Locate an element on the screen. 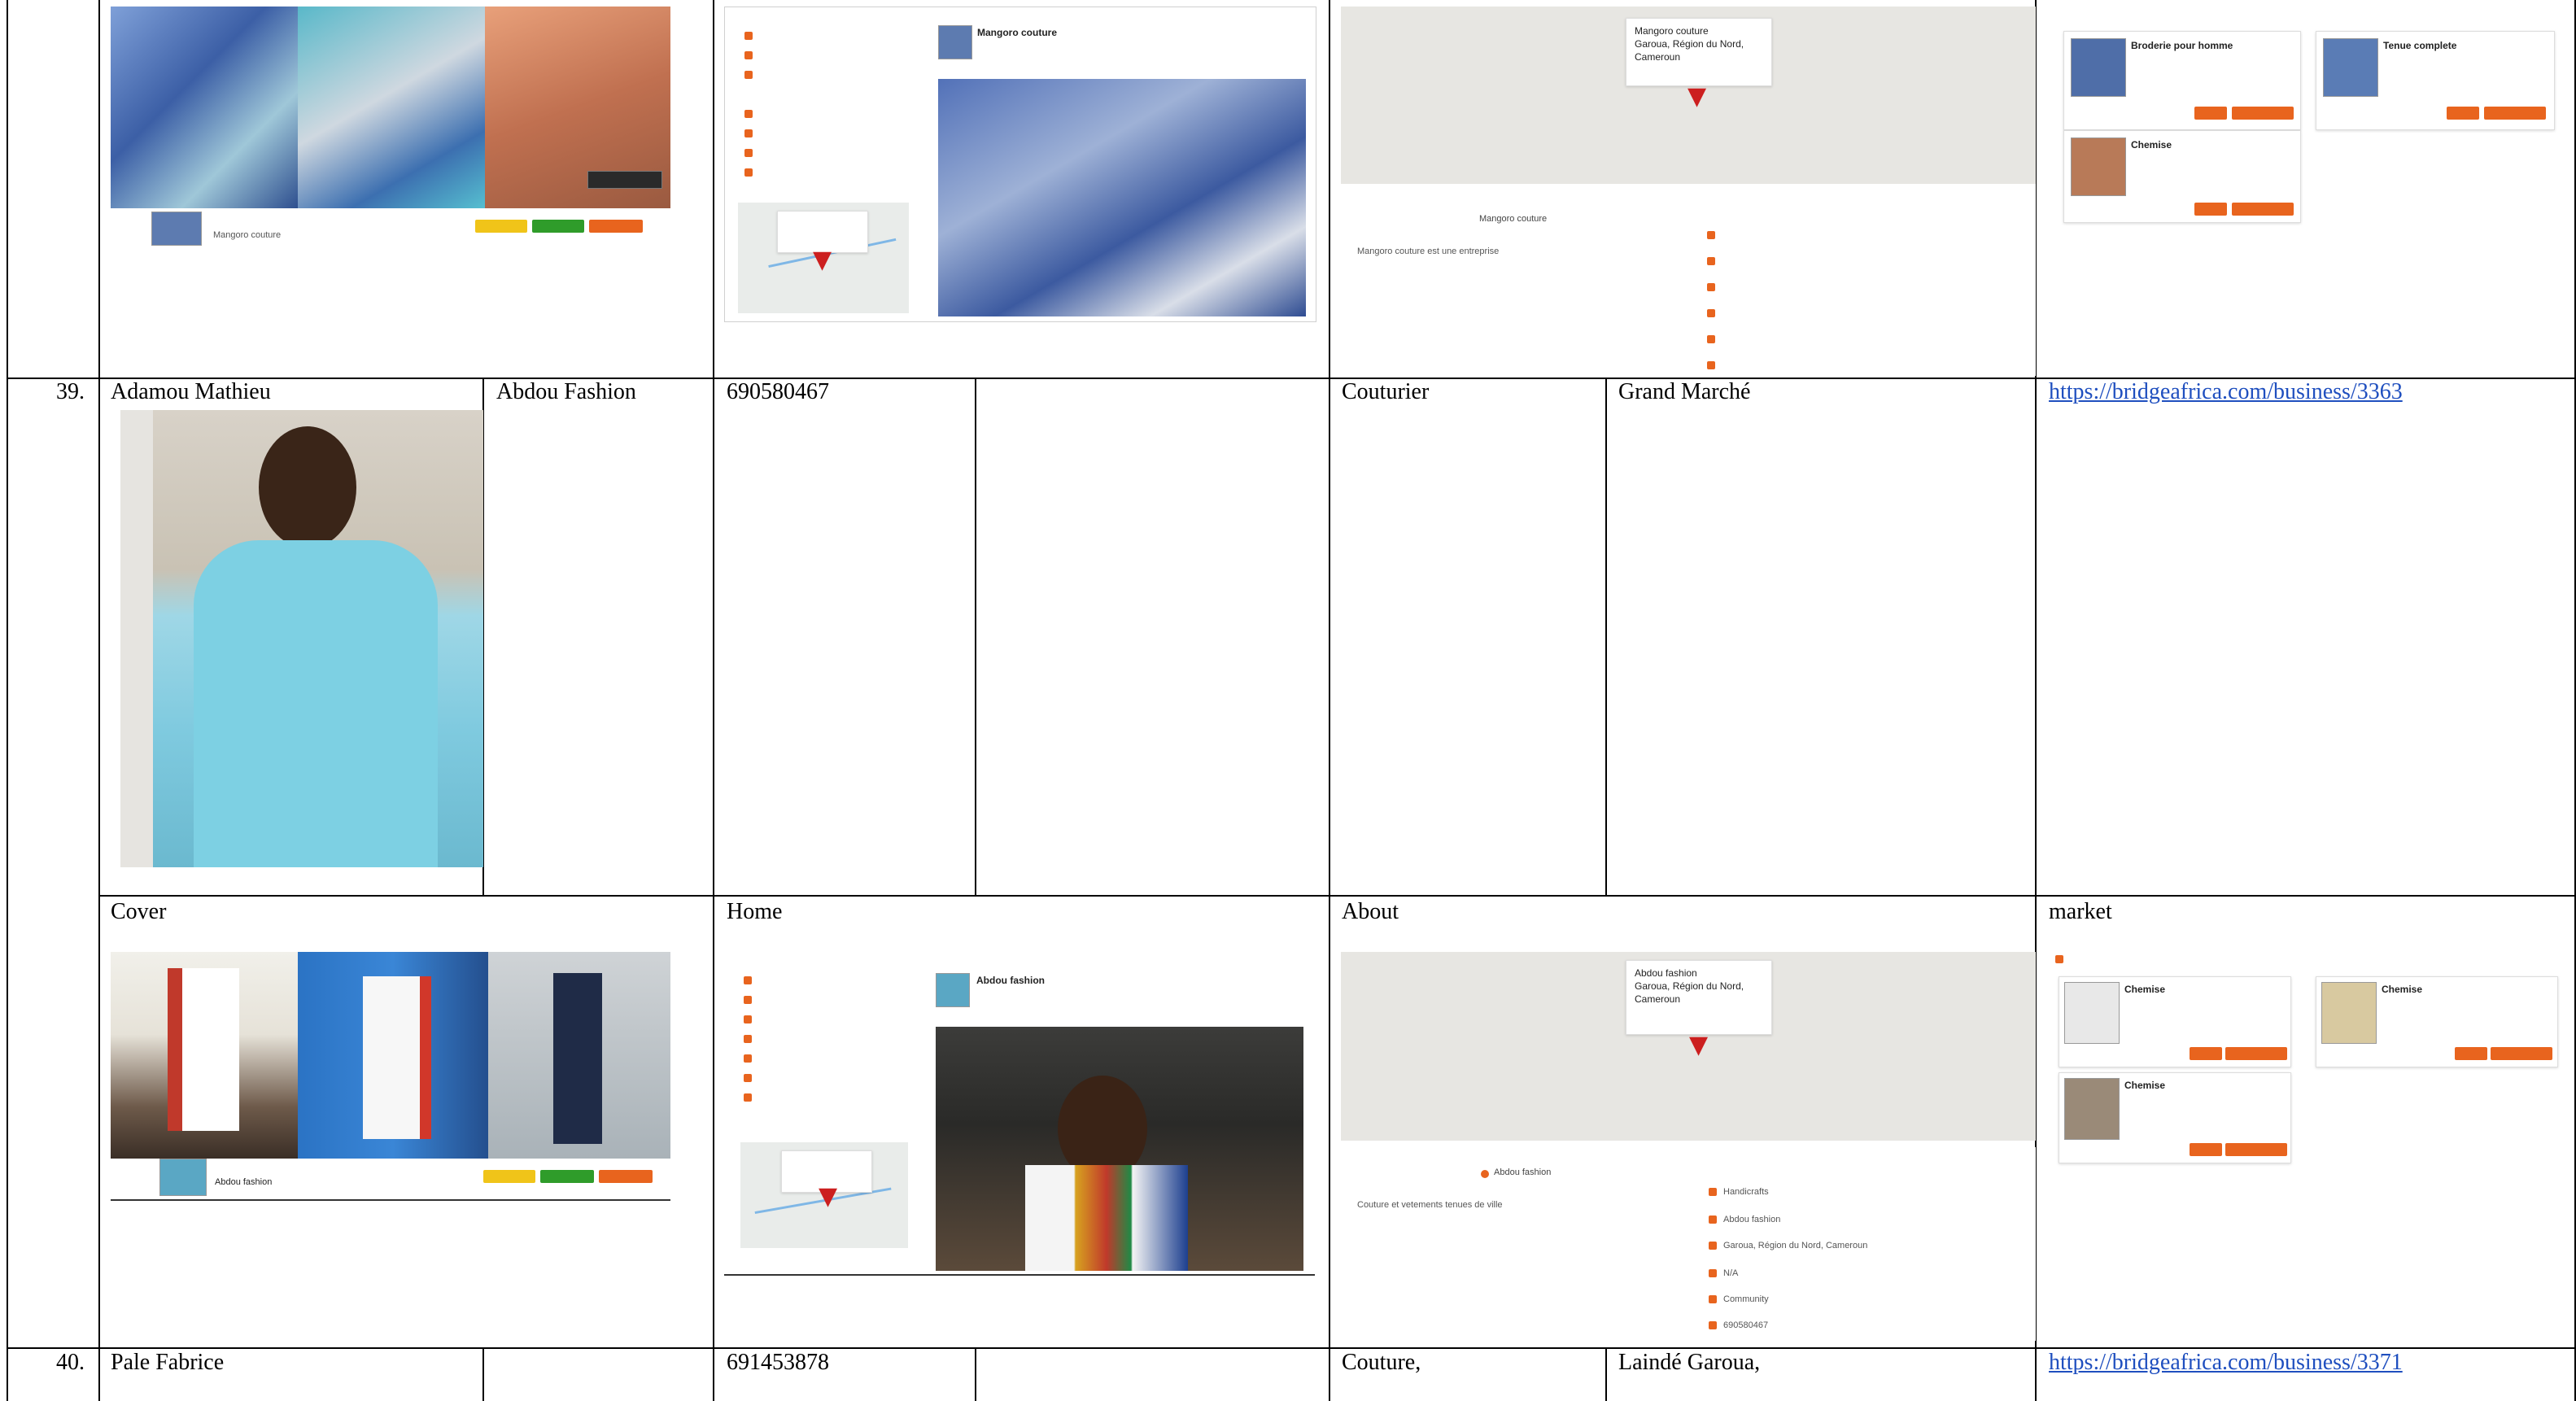 The image size is (2576, 1401). about-info-name: Abdou fashion is located at coordinates (1752, 1219).